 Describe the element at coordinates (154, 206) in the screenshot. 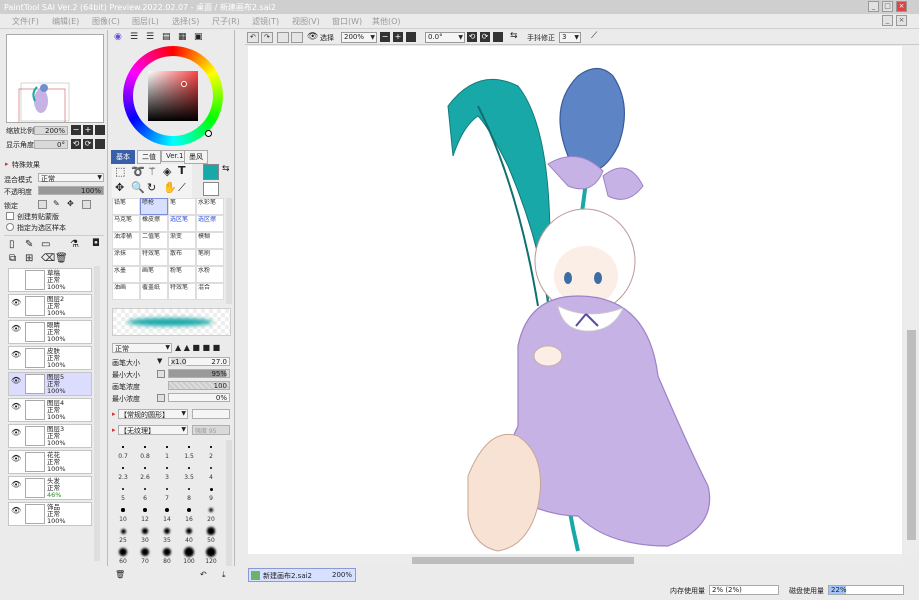

I see `tool-item: 喷枪` at that location.